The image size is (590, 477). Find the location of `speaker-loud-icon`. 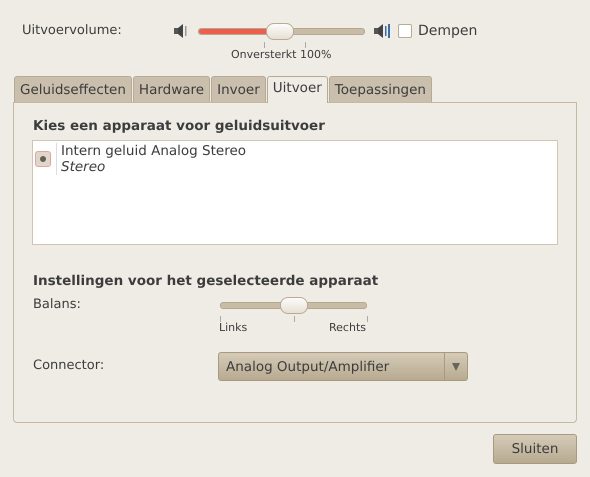

speaker-loud-icon is located at coordinates (382, 31).